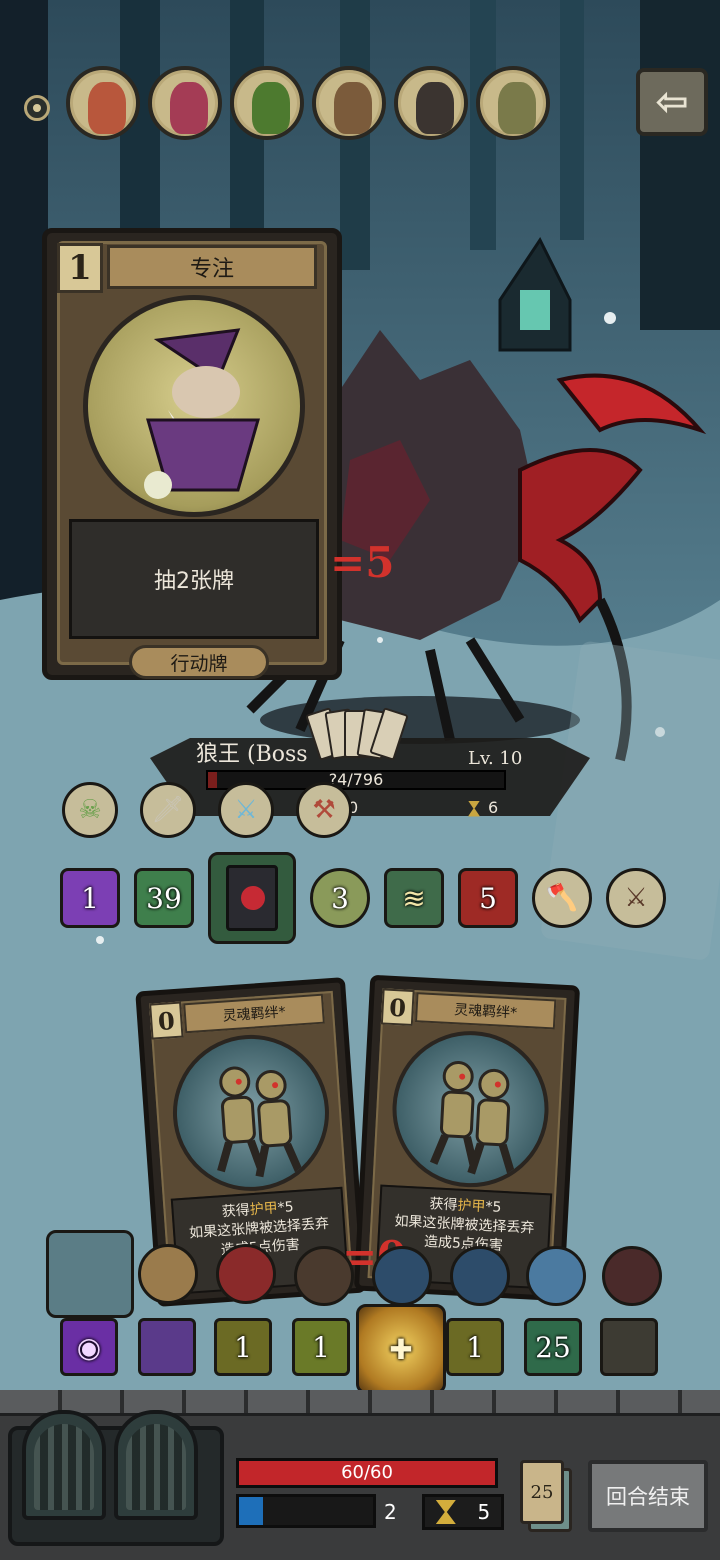 This screenshot has width=720, height=1560. Describe the element at coordinates (463, 1512) in the screenshot. I see `player-turn-counter: 5` at that location.